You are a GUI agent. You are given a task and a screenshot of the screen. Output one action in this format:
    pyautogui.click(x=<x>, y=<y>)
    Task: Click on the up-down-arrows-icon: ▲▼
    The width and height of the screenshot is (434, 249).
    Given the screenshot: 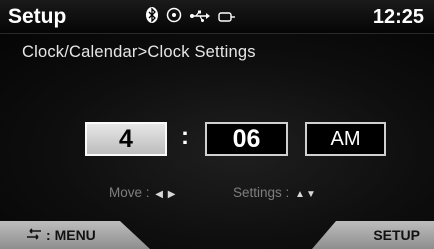 What is the action you would take?
    pyautogui.click(x=306, y=194)
    